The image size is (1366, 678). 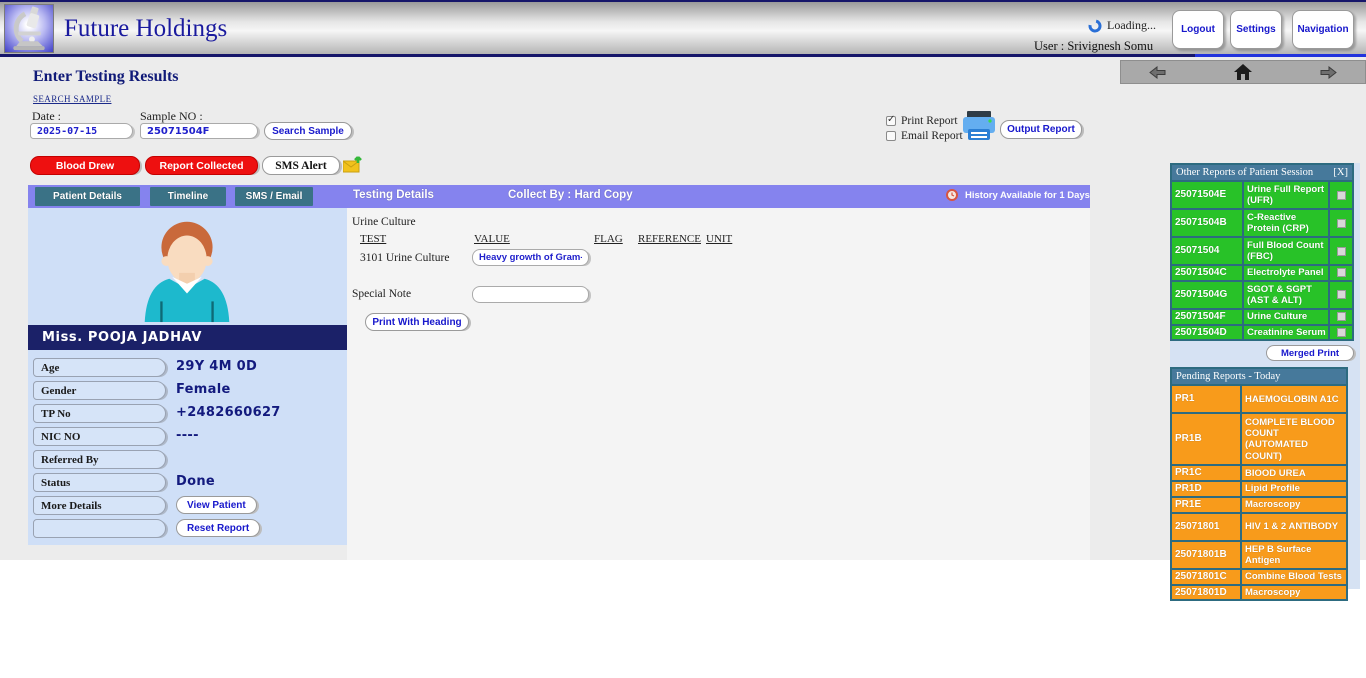 I want to click on field-label: Gender, so click(x=99, y=390).